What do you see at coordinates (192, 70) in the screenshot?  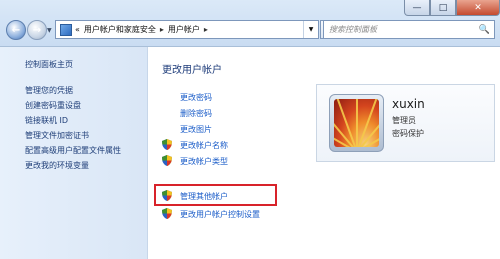 I see `page-title: 更改用户帐户` at bounding box center [192, 70].